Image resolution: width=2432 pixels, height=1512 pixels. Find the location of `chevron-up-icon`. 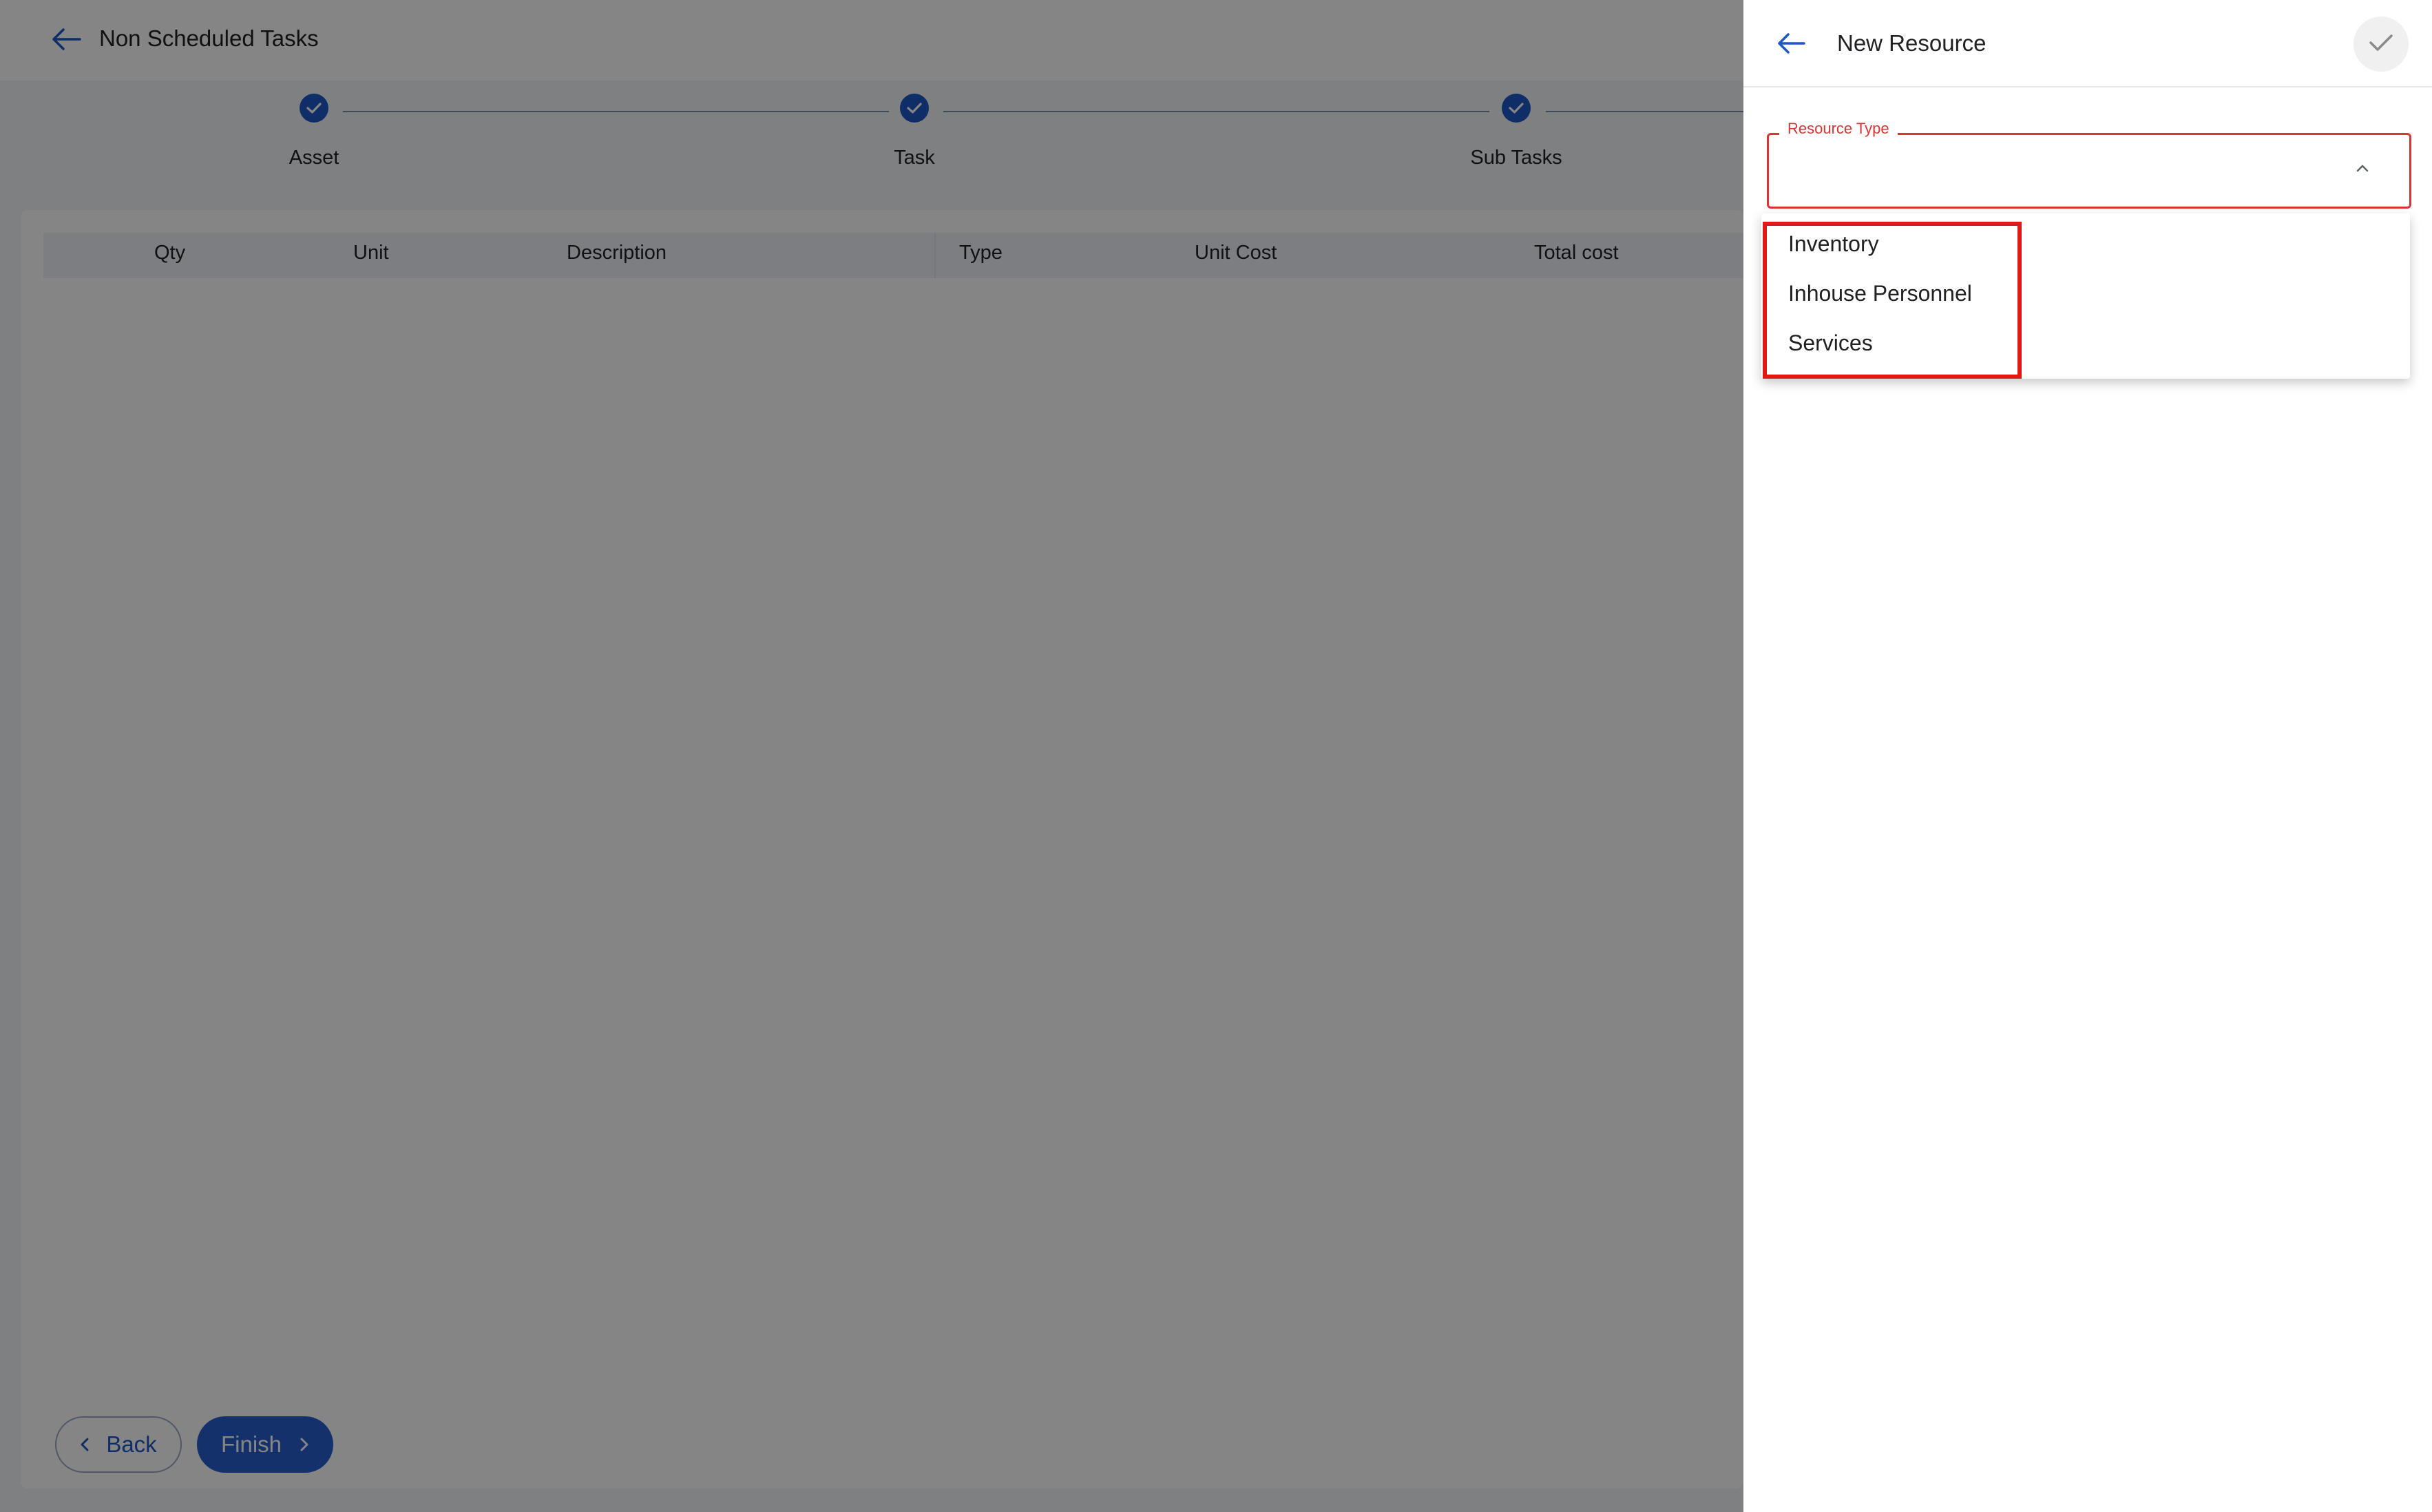

chevron-up-icon is located at coordinates (2362, 169).